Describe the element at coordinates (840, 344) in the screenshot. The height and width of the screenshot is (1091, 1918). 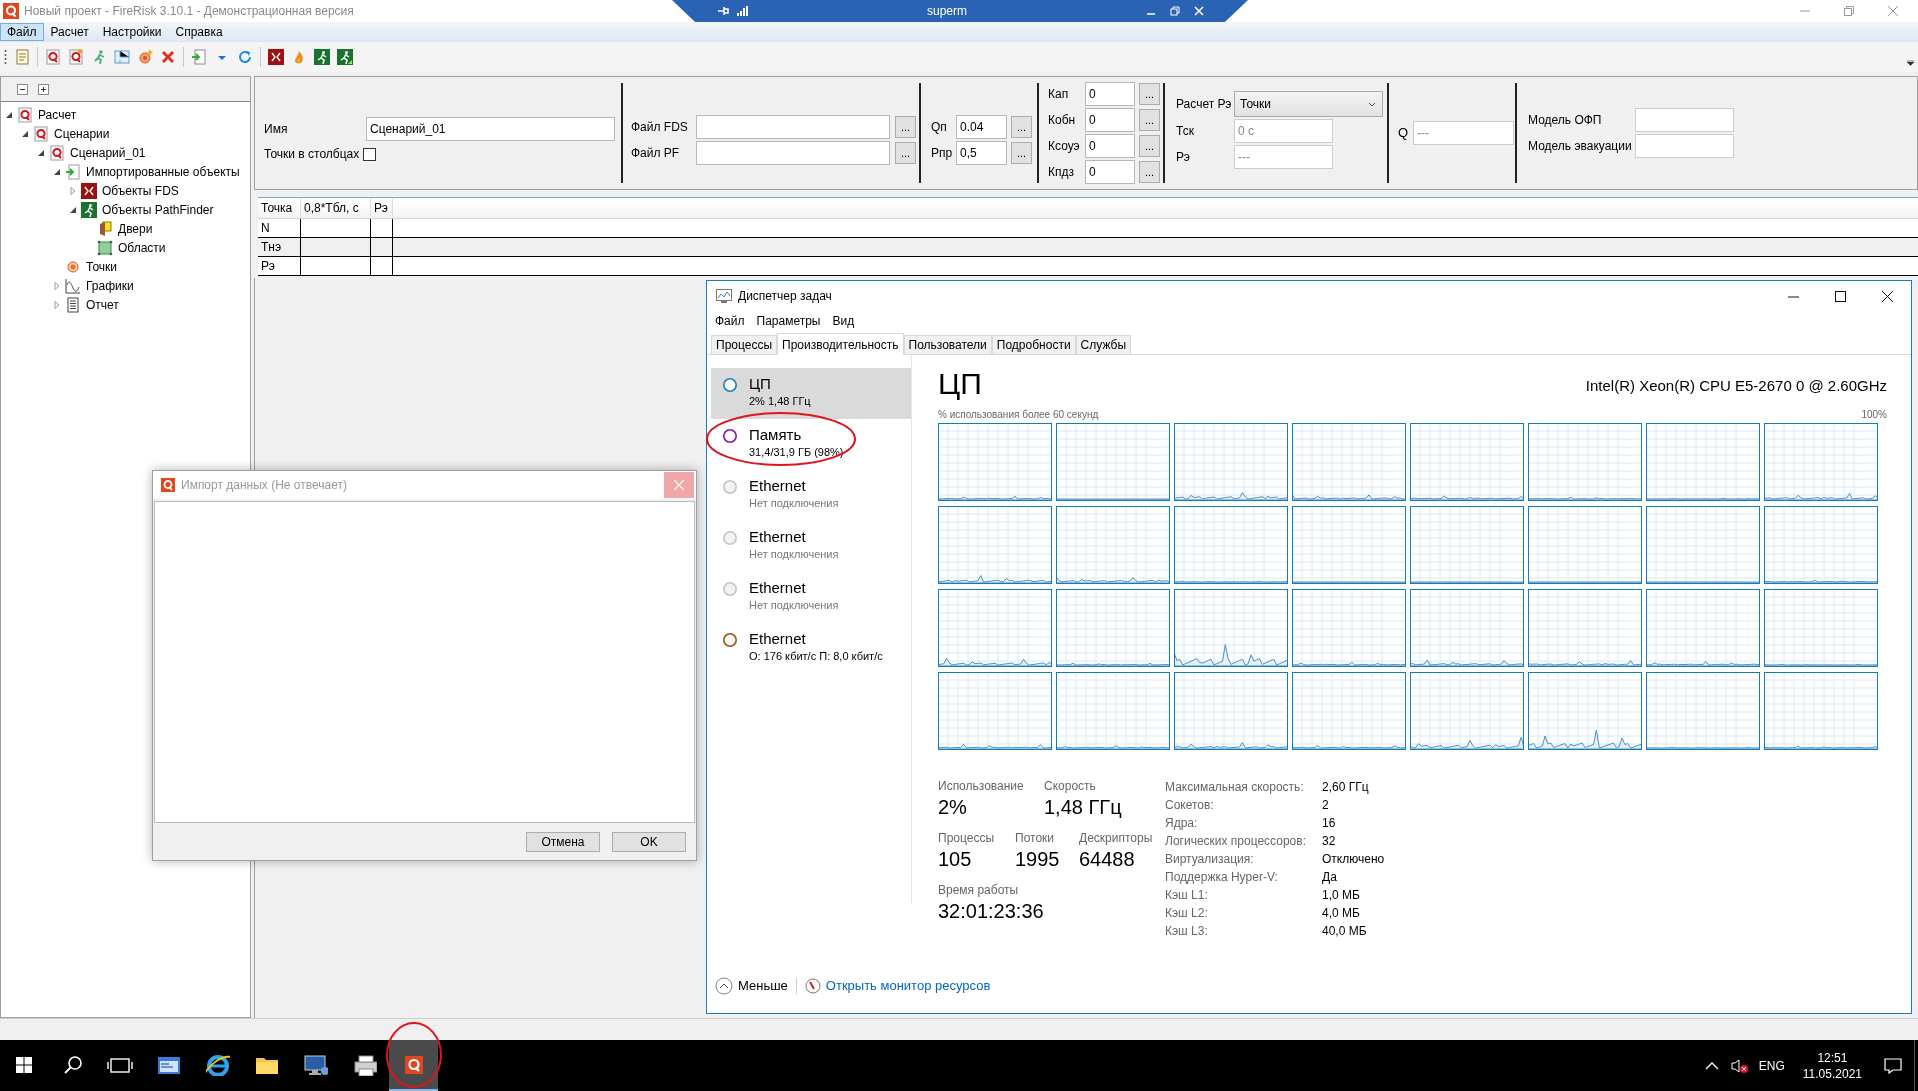
I see `tab: Производительность` at that location.